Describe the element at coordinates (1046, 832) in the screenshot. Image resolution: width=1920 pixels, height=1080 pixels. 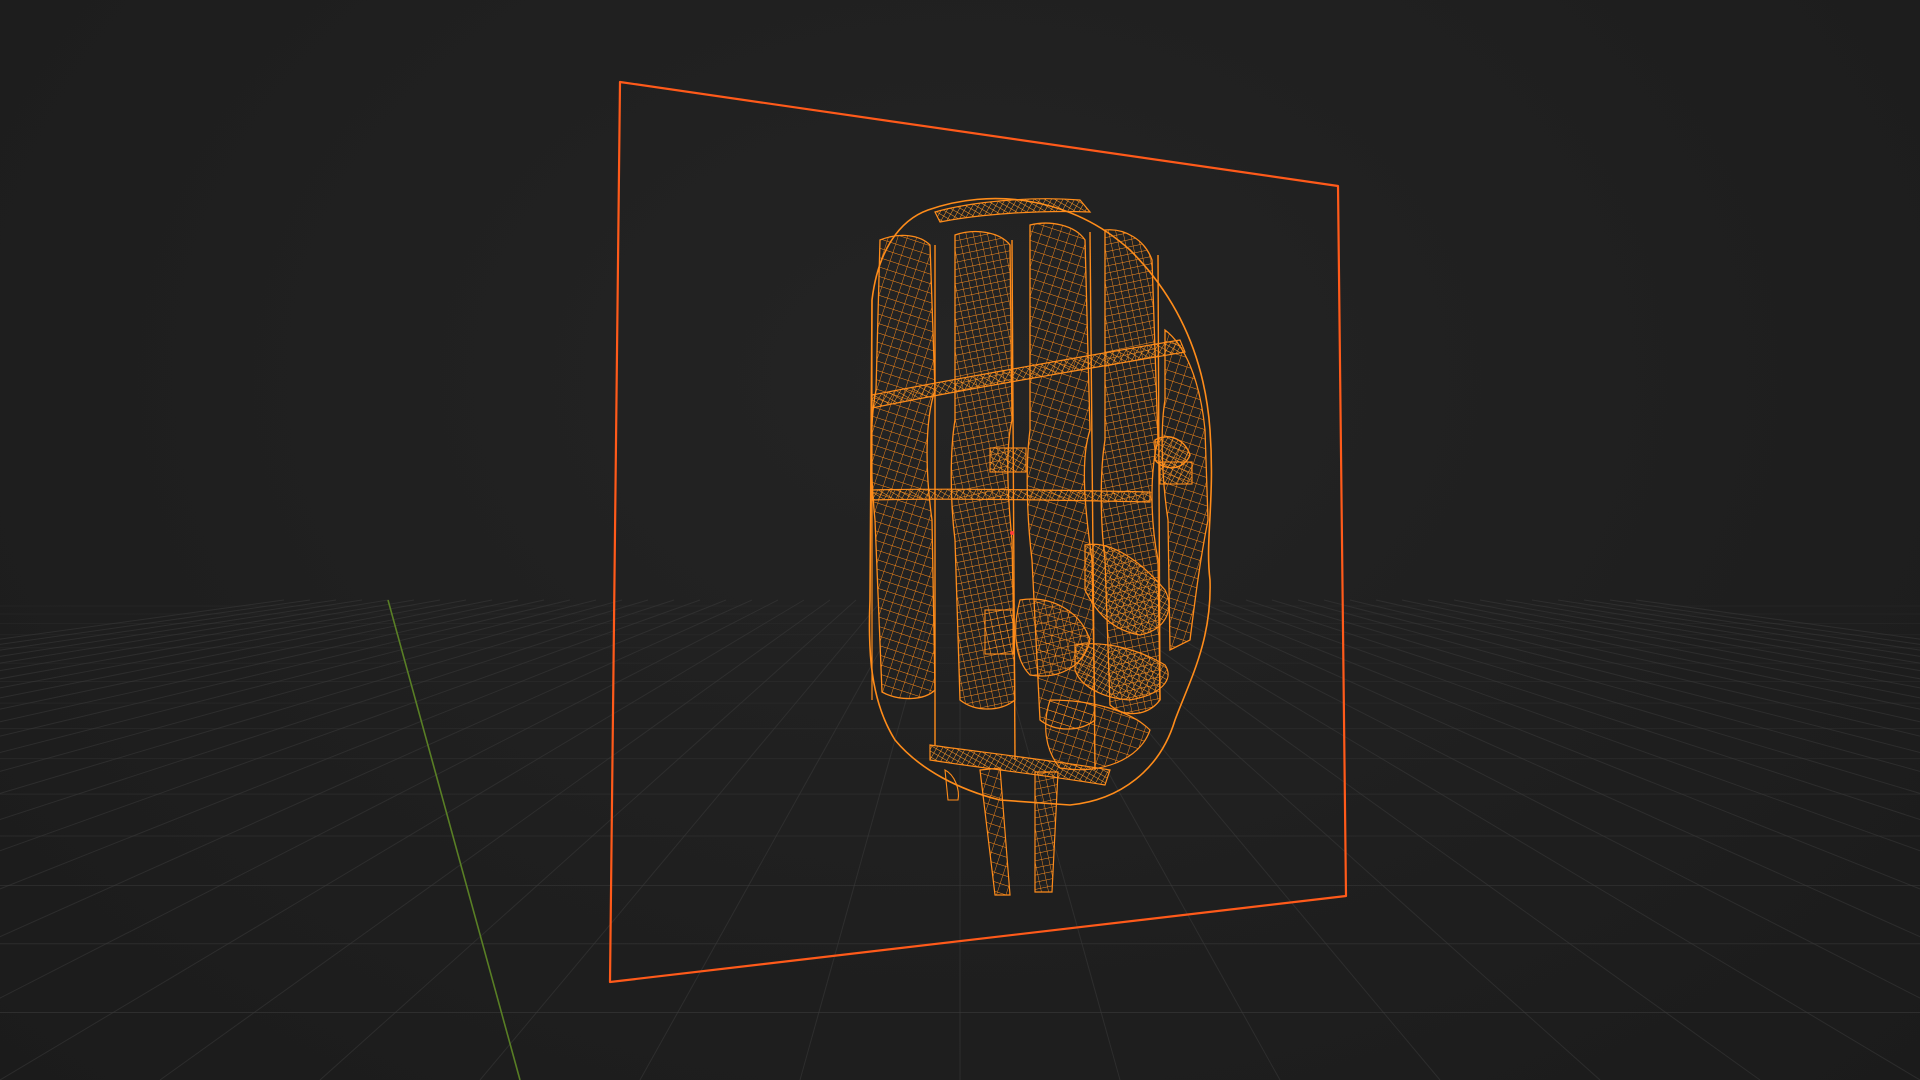
I see `neck-slab-right` at that location.